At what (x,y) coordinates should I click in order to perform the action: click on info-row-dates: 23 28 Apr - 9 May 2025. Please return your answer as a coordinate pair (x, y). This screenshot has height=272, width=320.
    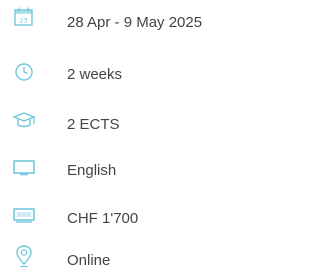
    Looking at the image, I should click on (125, 19).